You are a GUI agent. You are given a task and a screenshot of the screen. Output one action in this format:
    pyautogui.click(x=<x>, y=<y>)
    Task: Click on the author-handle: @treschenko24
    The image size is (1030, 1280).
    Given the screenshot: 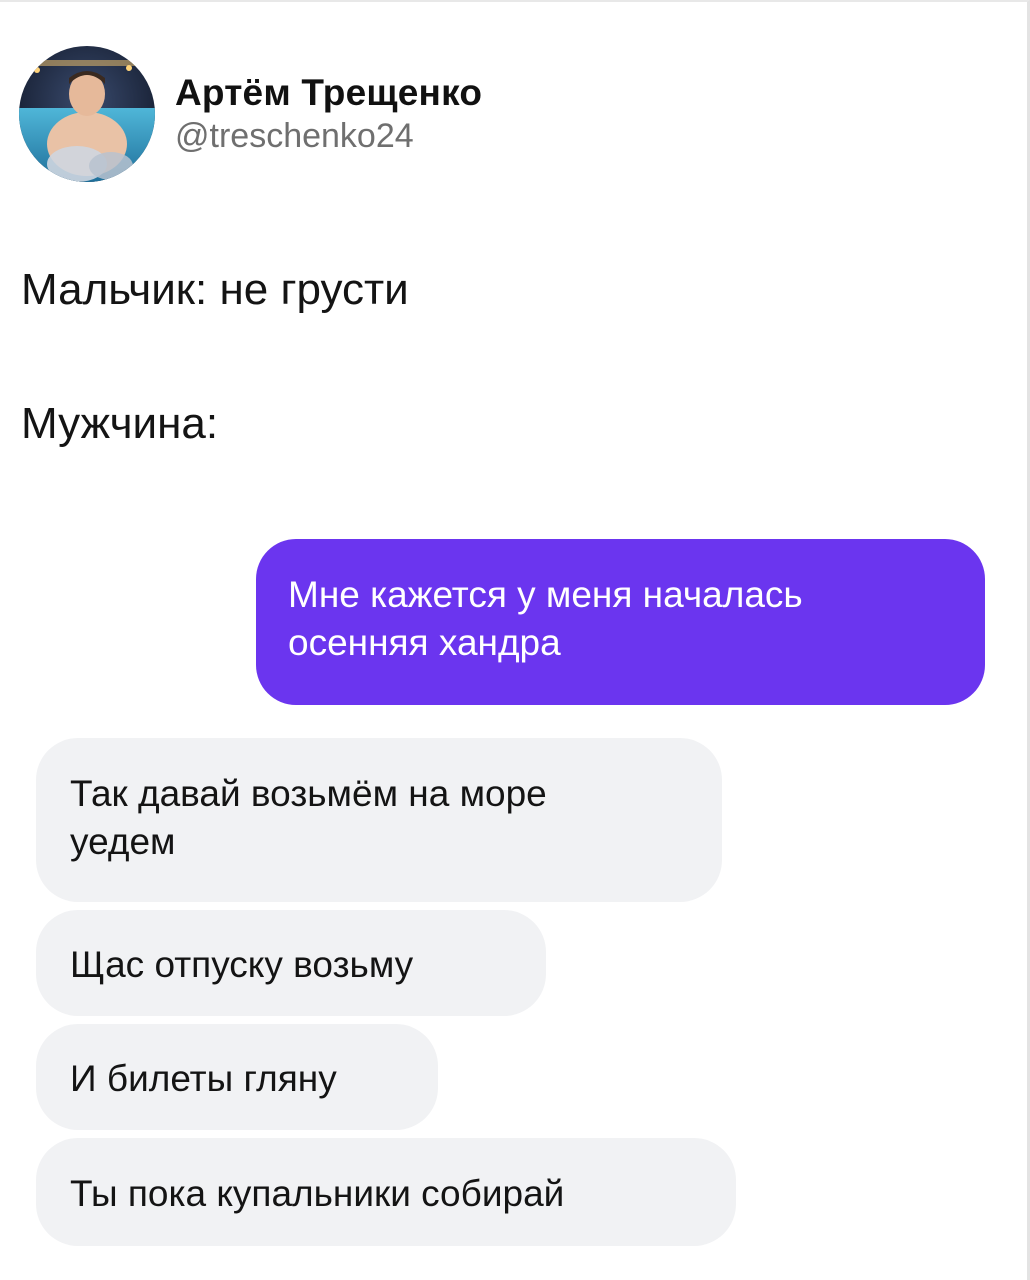 What is the action you would take?
    pyautogui.click(x=328, y=136)
    